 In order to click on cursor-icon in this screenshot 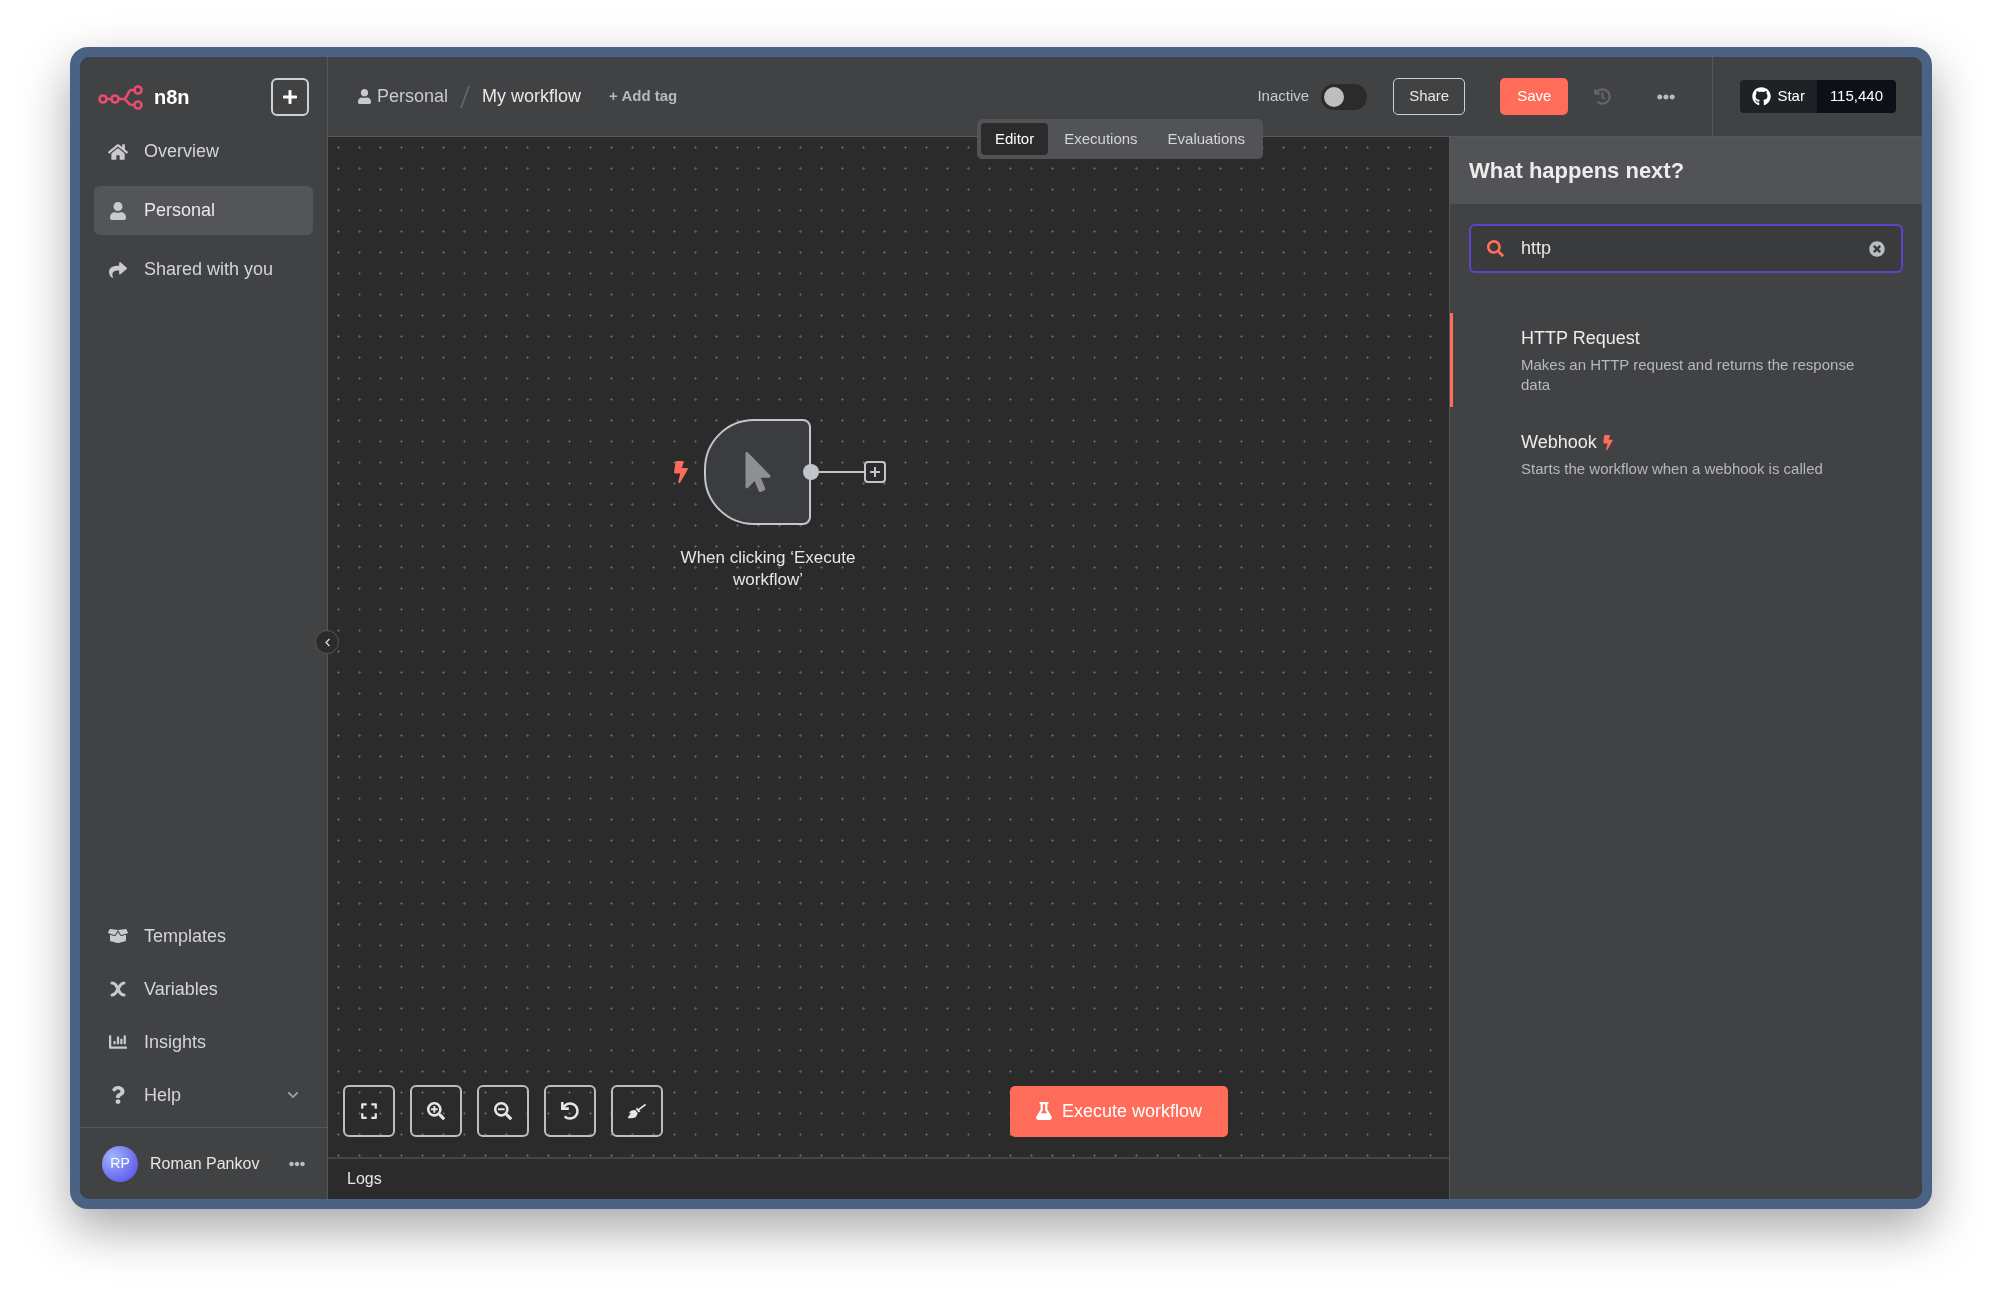, I will do `click(757, 472)`.